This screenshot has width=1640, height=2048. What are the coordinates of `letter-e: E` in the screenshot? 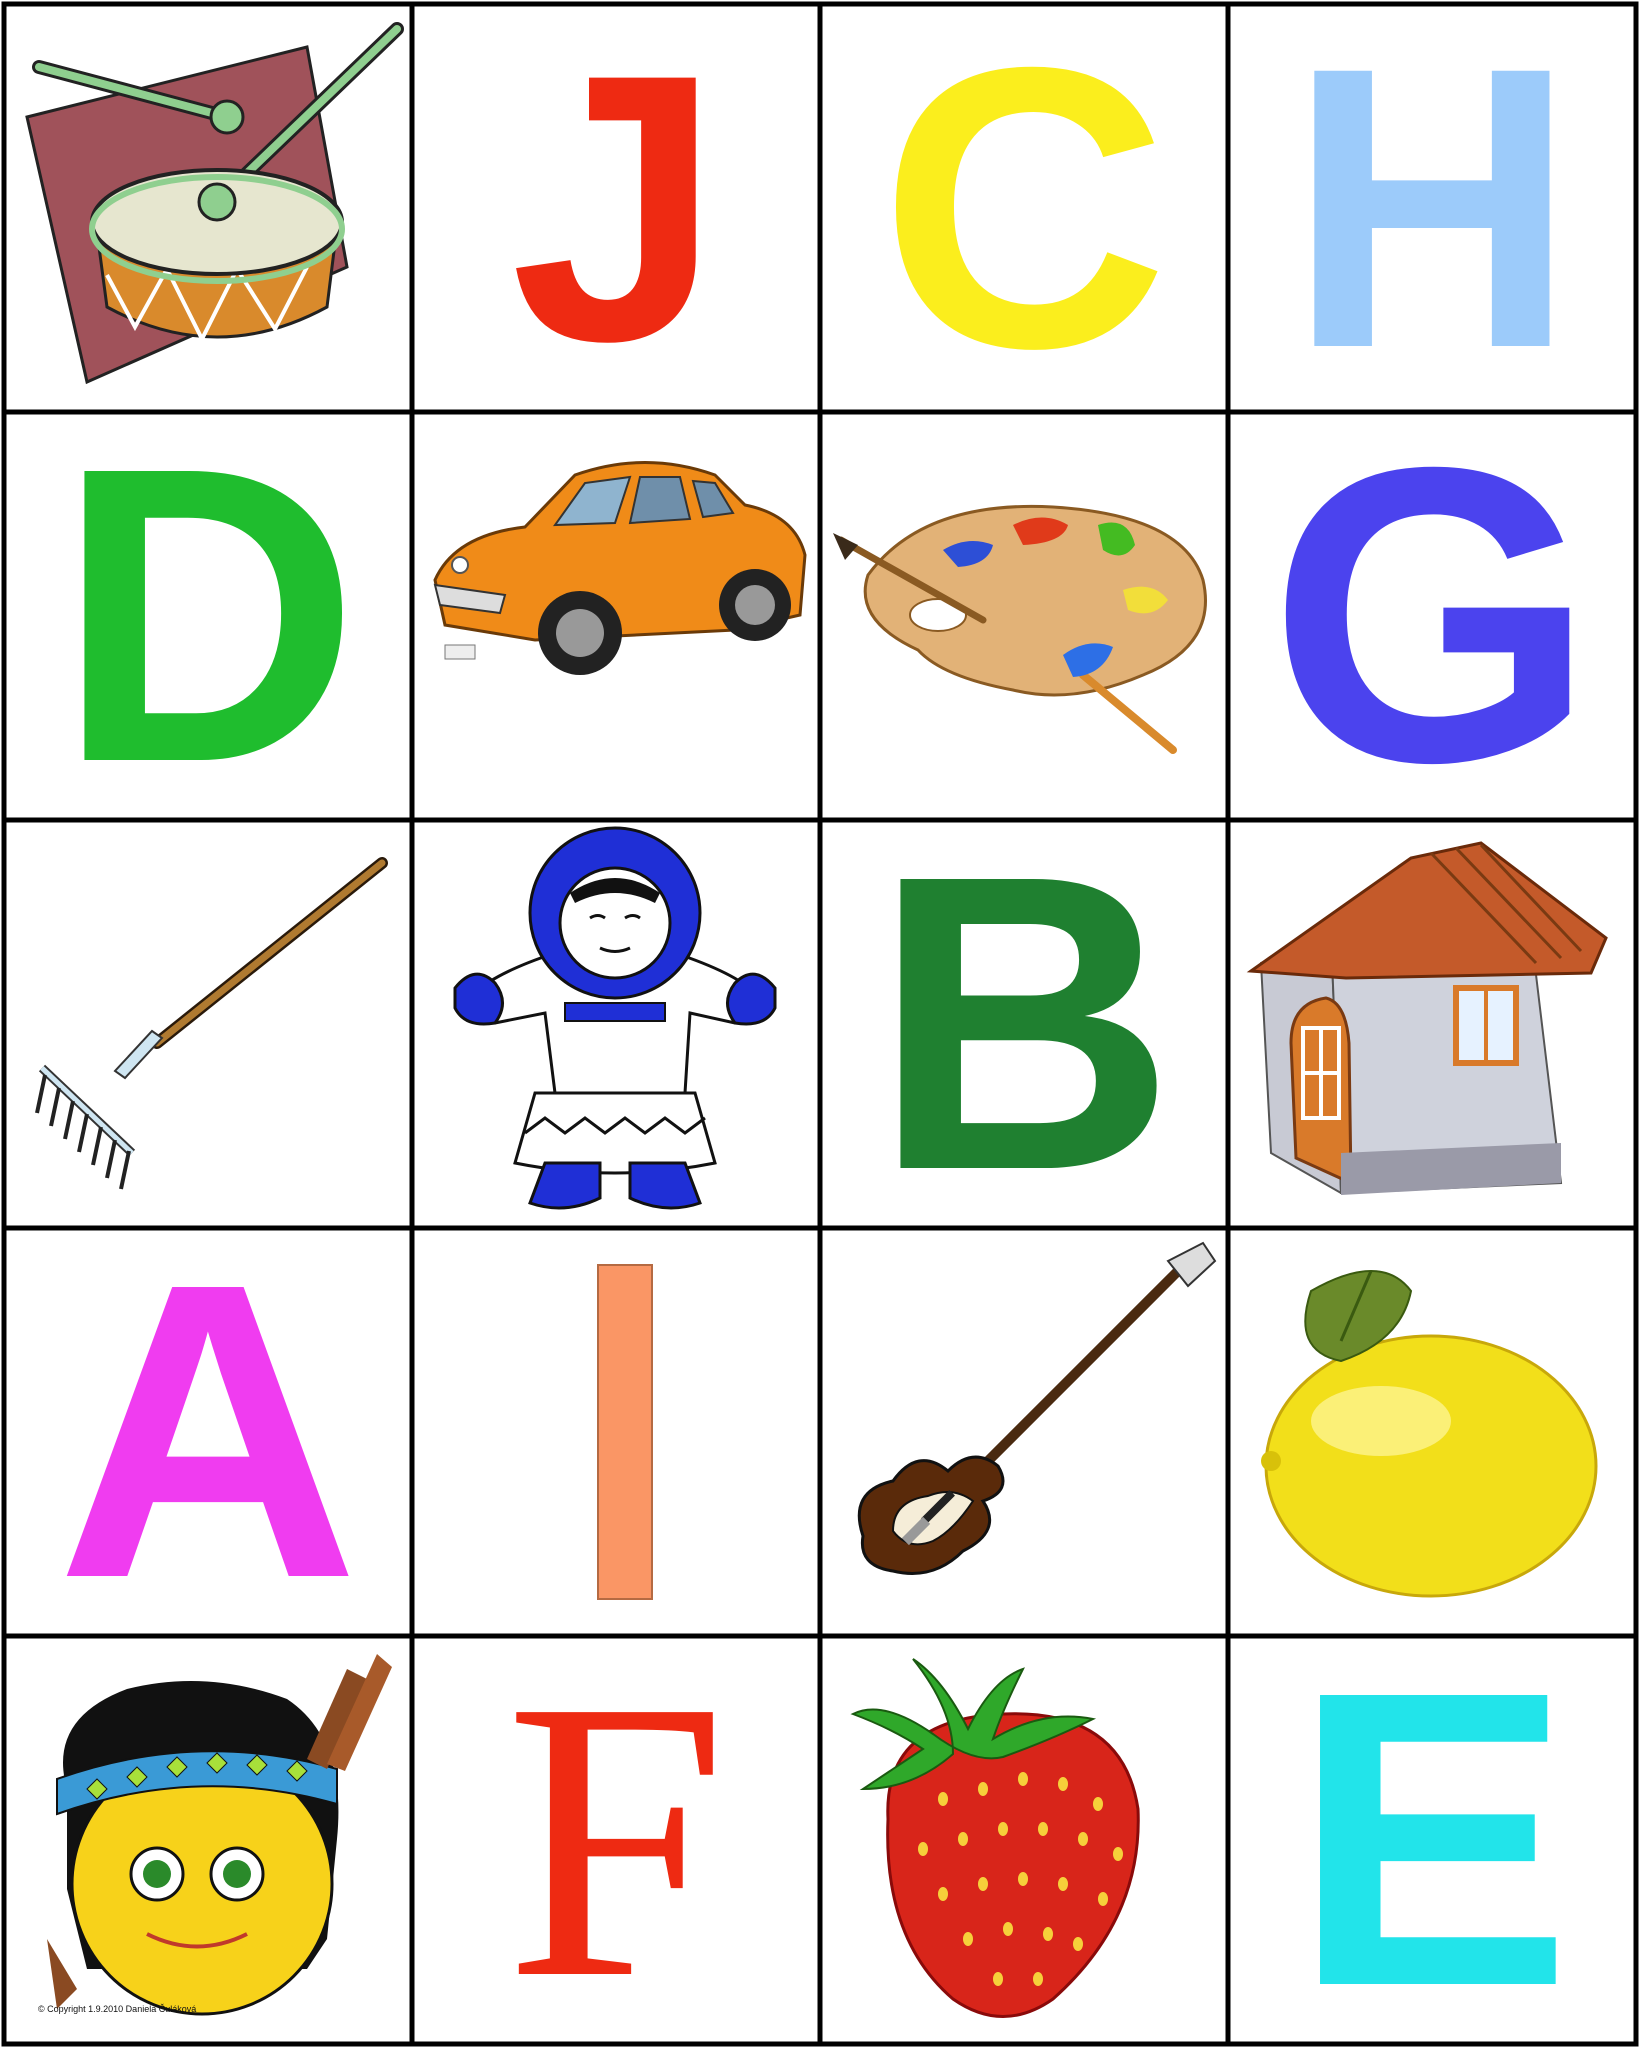 It's located at (1432, 1840).